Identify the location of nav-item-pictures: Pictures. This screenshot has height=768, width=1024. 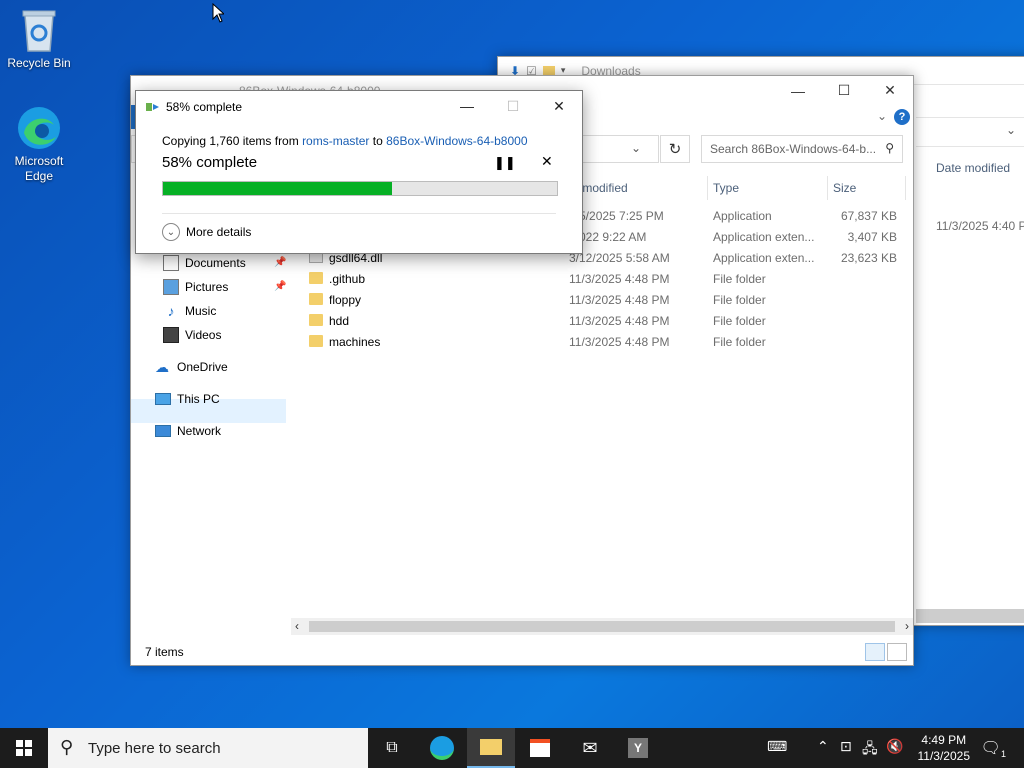
(195, 286).